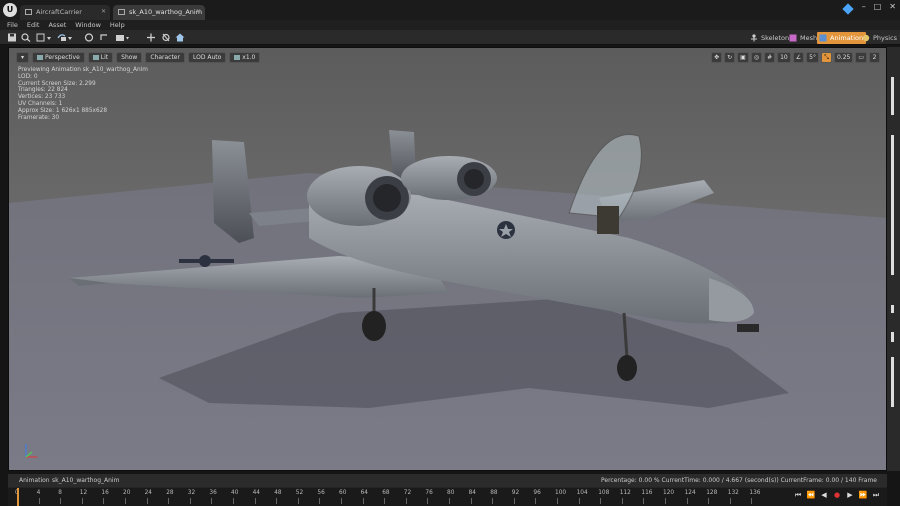  I want to click on home-icon, so click(180, 37).